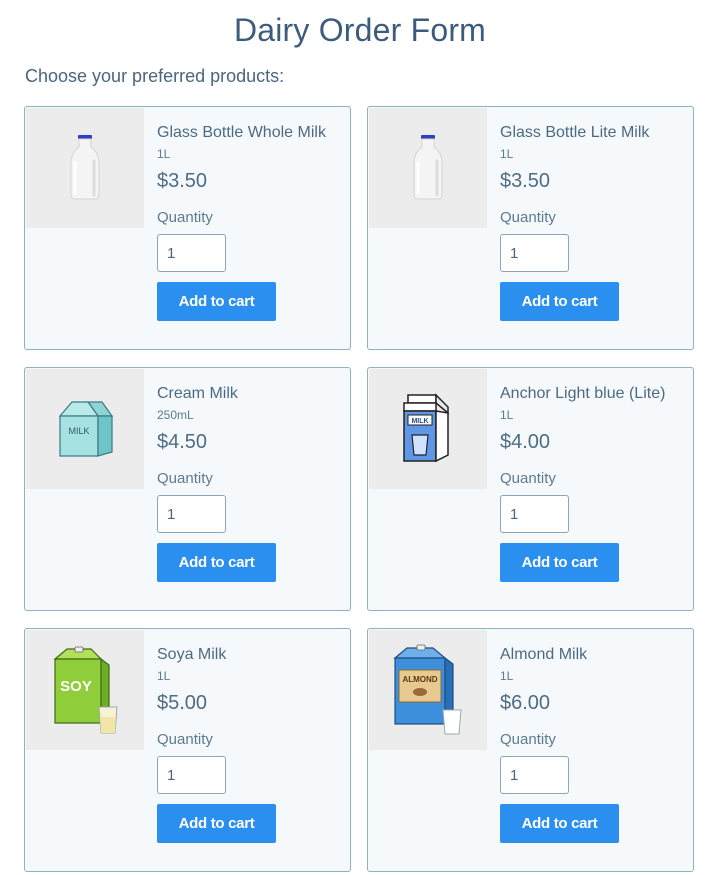 The width and height of the screenshot is (720, 875). I want to click on product-name: Almond Milk, so click(544, 654).